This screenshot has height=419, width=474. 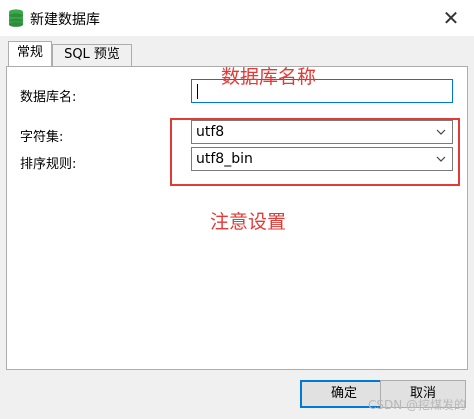 I want to click on close-icon: ✕, so click(x=451, y=18).